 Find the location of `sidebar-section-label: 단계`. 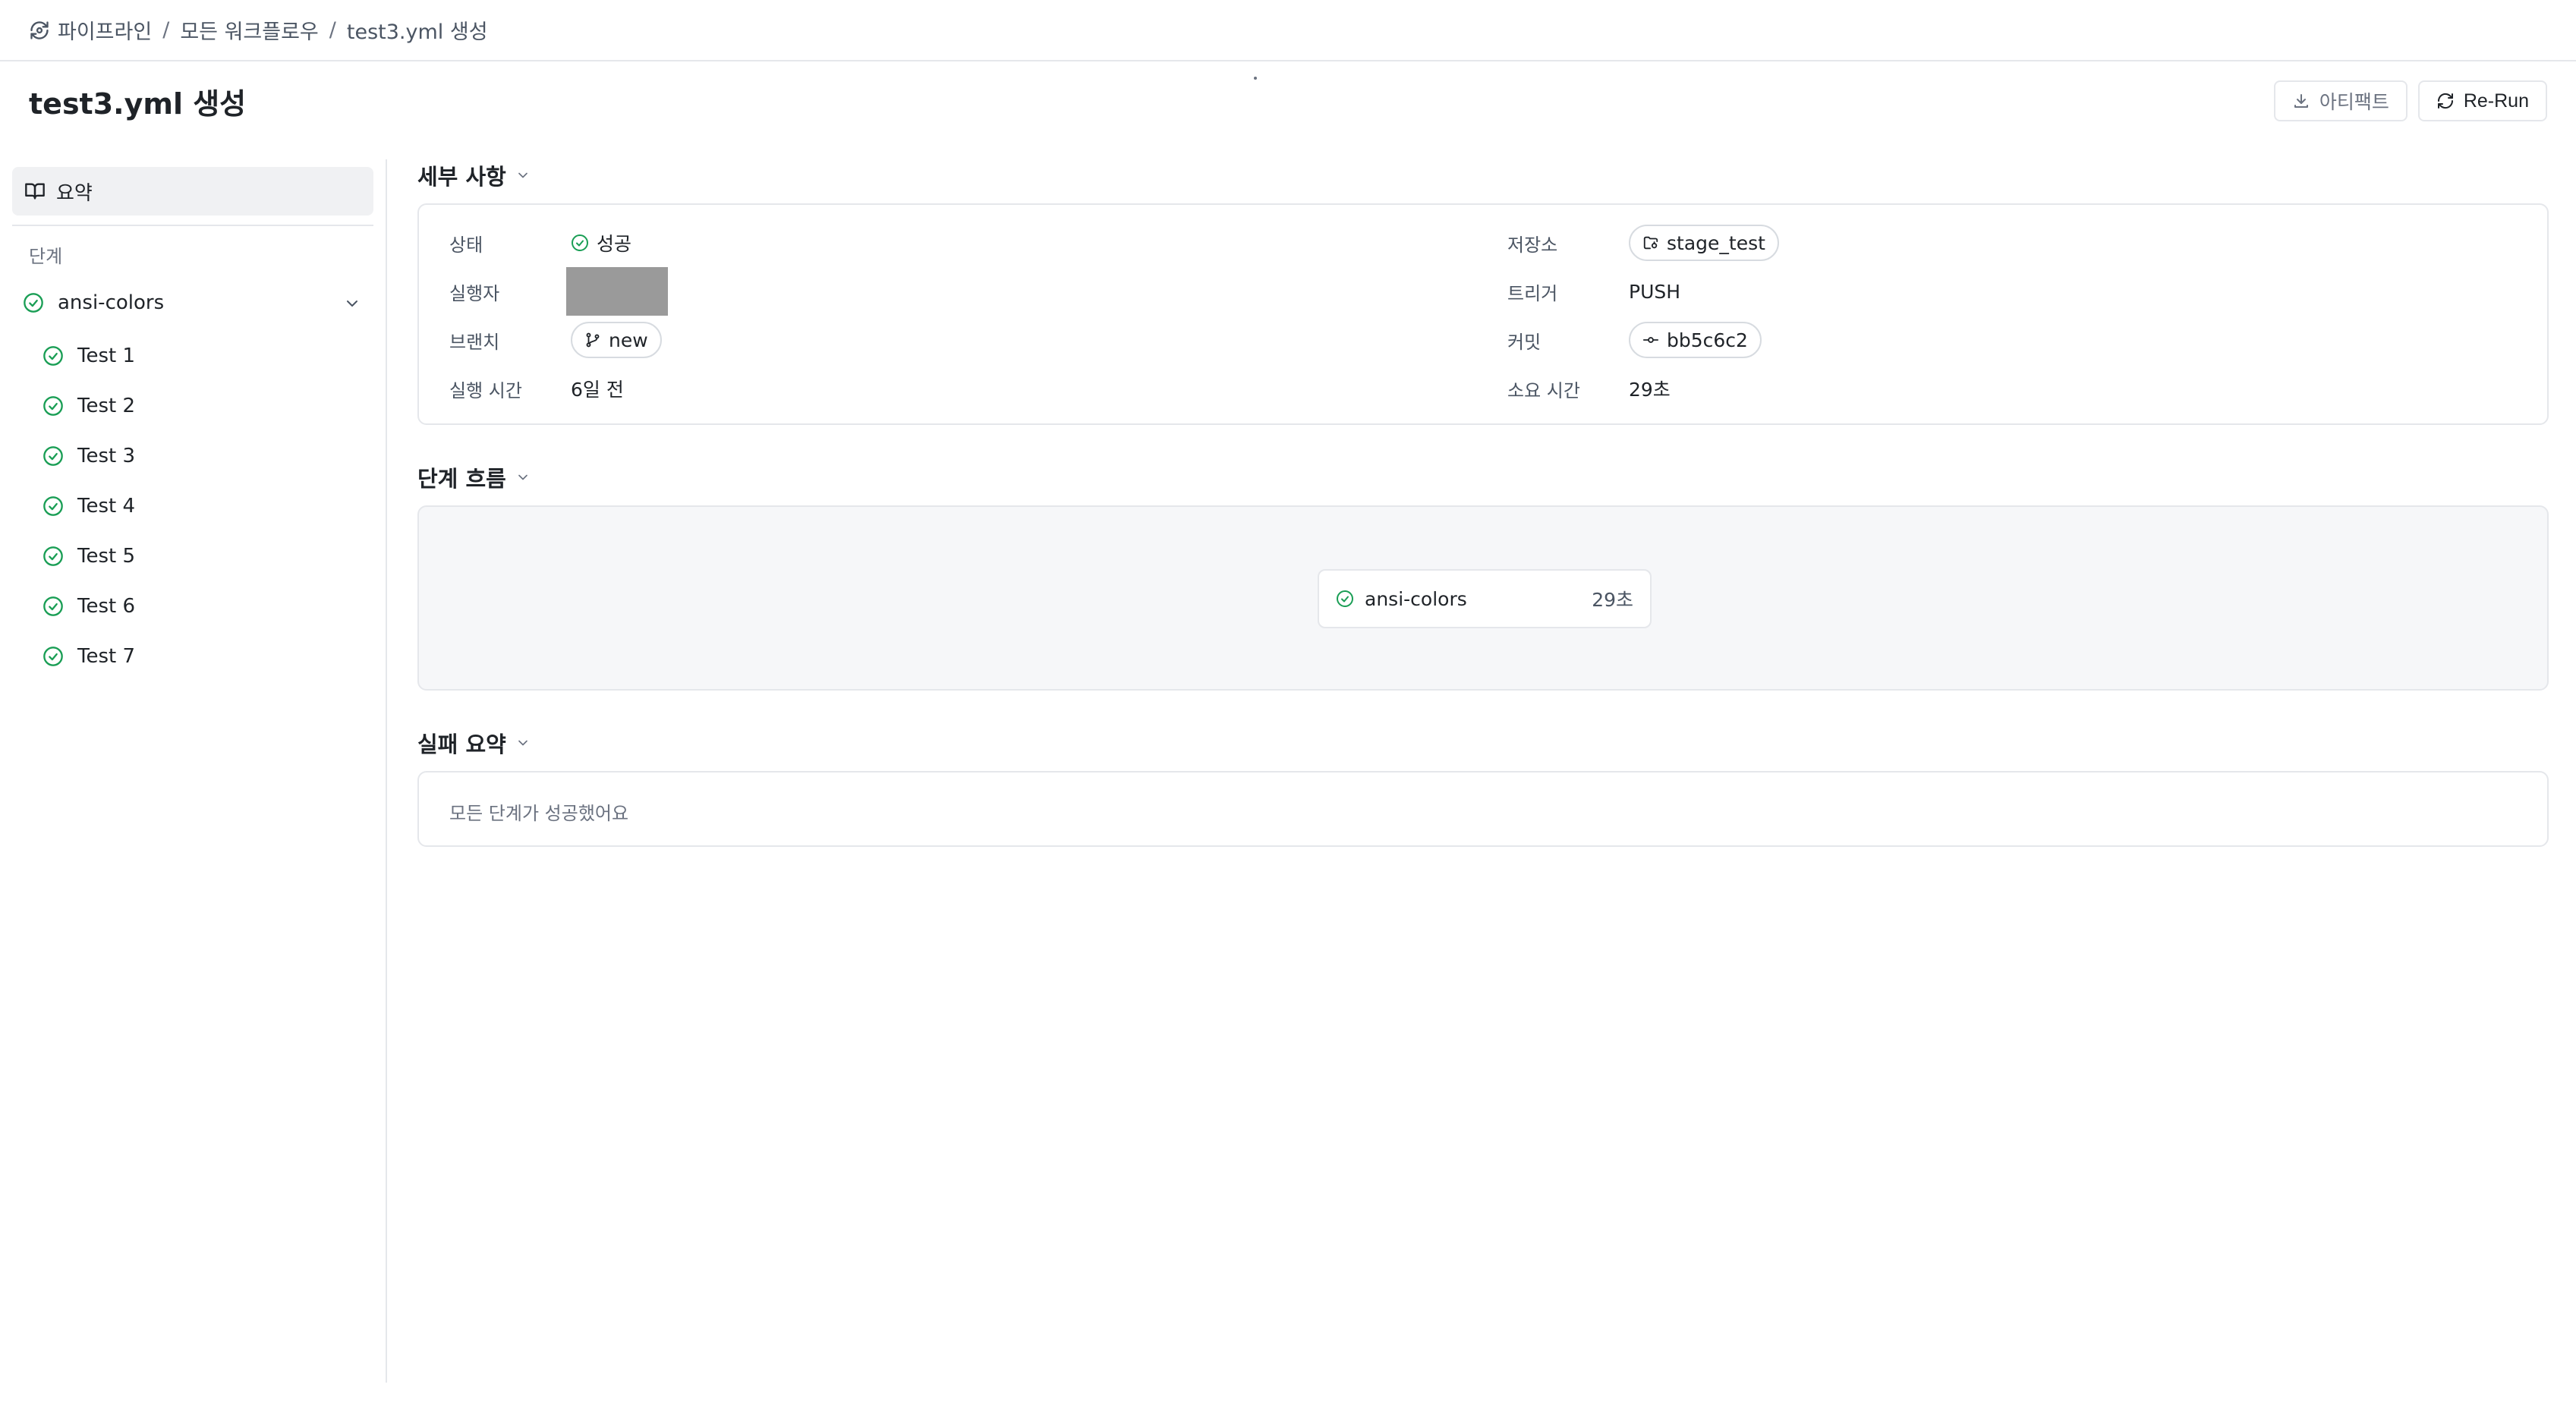

sidebar-section-label: 단계 is located at coordinates (46, 256).